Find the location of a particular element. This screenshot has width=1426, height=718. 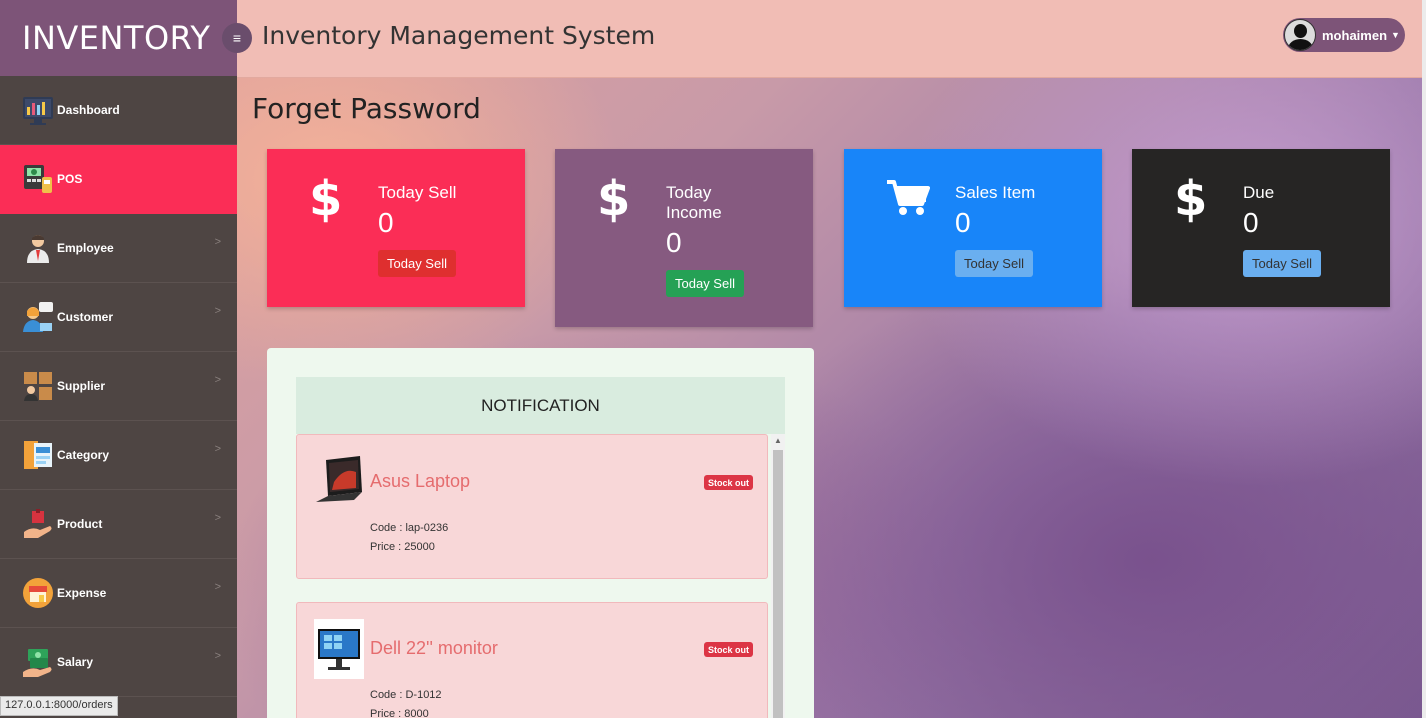

product-code: Code : D-1012 is located at coordinates (406, 695).